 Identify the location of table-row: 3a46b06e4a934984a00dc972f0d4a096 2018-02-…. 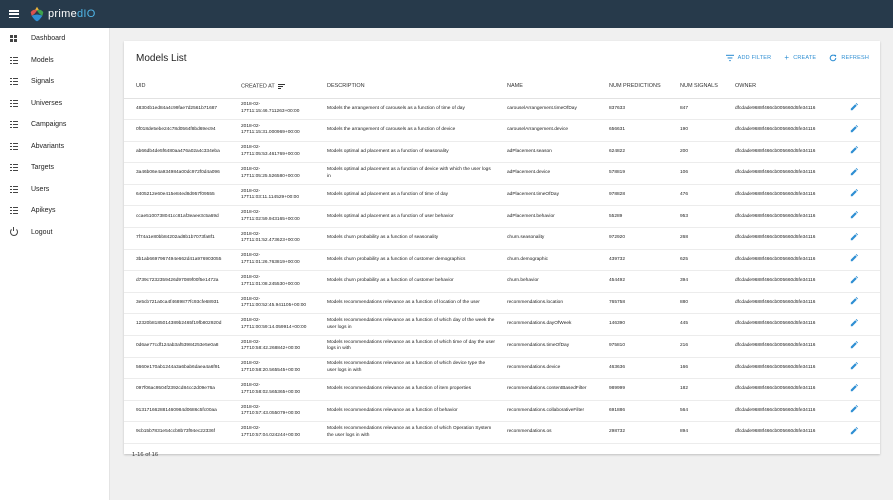
(502, 173).